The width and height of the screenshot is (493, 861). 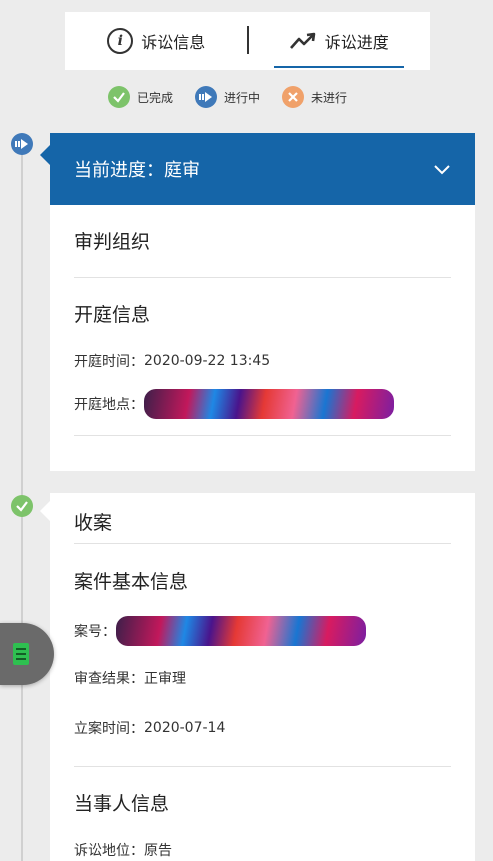 What do you see at coordinates (93, 523) in the screenshot?
I see `filing-stage-title: 收案` at bounding box center [93, 523].